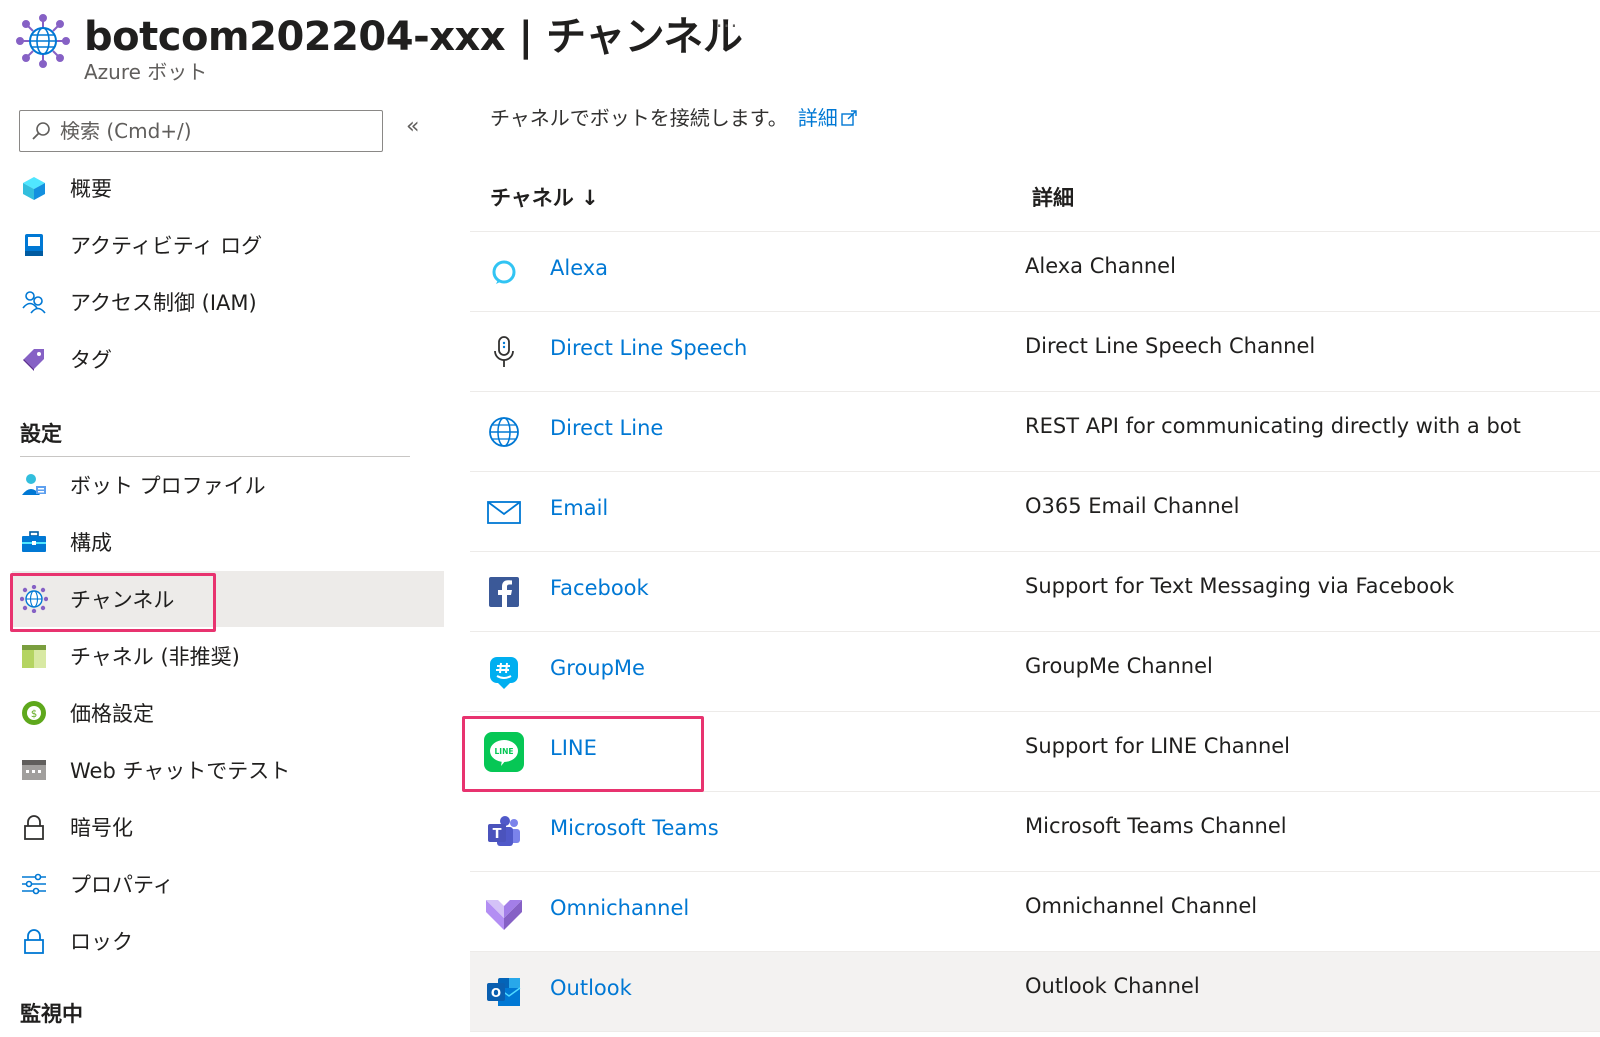 The width and height of the screenshot is (1600, 1037). Describe the element at coordinates (228, 713) in the screenshot. I see `sidebar-item-pricing: $ 価格設定` at that location.